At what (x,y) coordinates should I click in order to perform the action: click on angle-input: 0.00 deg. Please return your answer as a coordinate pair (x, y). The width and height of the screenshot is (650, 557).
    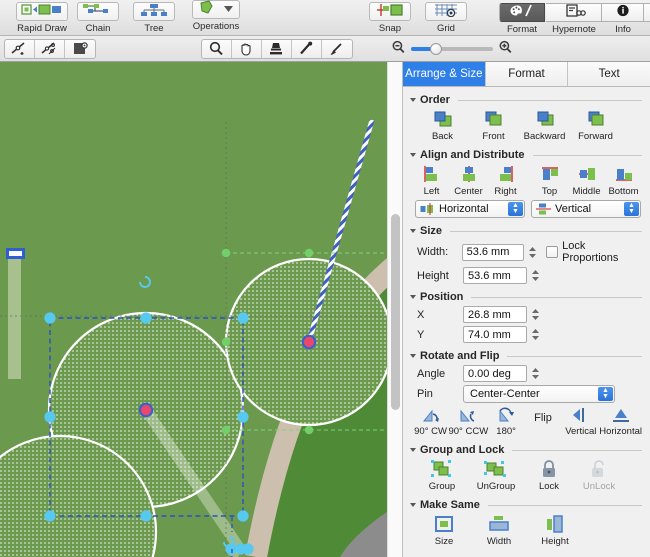
    Looking at the image, I should click on (495, 373).